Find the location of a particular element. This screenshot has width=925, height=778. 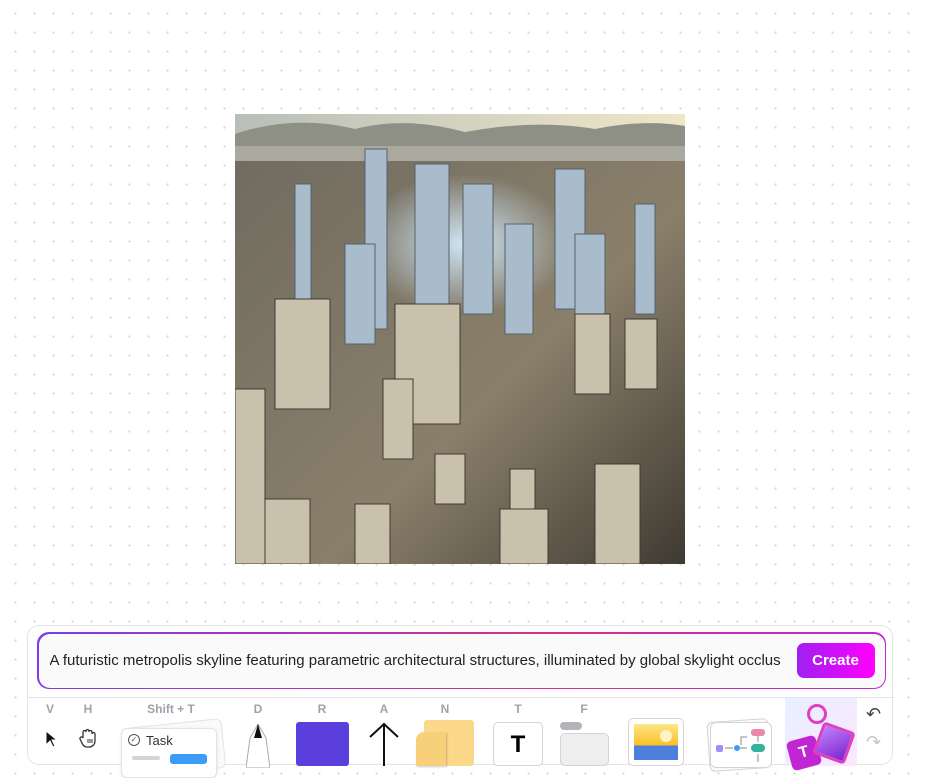

create-button: Create is located at coordinates (835, 660).